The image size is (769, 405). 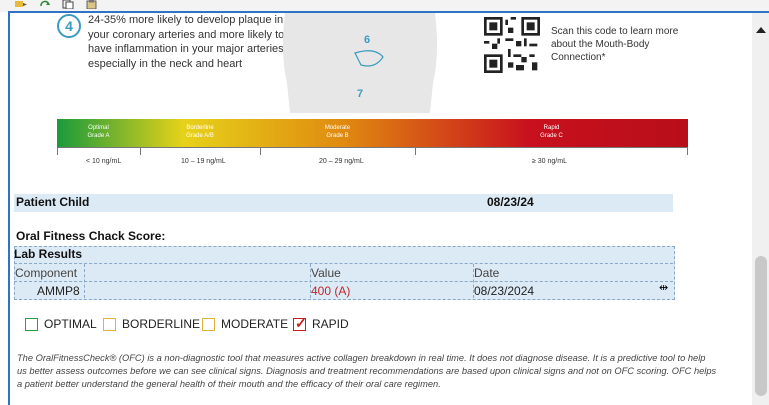 I want to click on segment-grade: Grade B, so click(x=337, y=136).